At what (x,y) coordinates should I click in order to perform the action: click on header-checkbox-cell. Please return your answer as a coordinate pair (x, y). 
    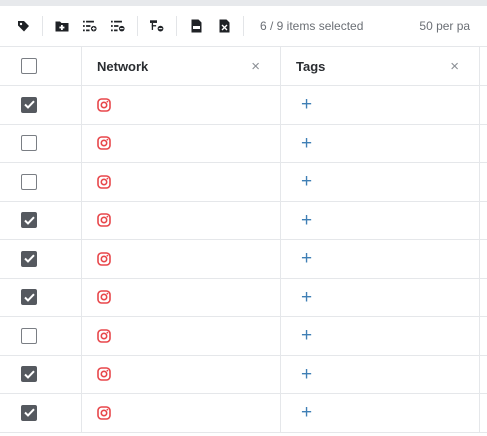
    Looking at the image, I should click on (41, 66).